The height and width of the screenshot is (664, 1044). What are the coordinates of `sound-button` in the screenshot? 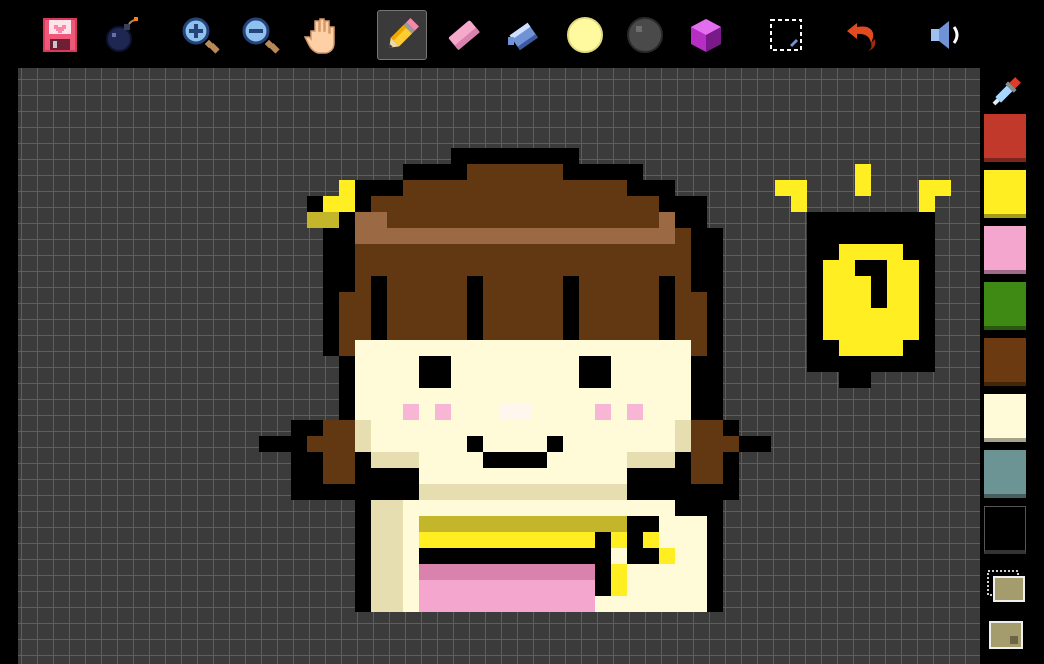 It's located at (945, 35).